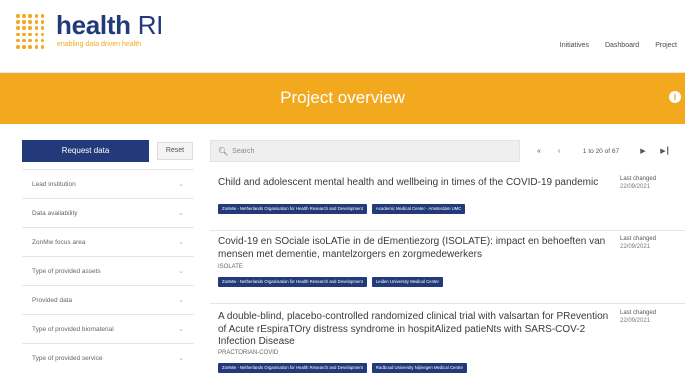  I want to click on filter-label: ZonMw focus area, so click(59, 242).